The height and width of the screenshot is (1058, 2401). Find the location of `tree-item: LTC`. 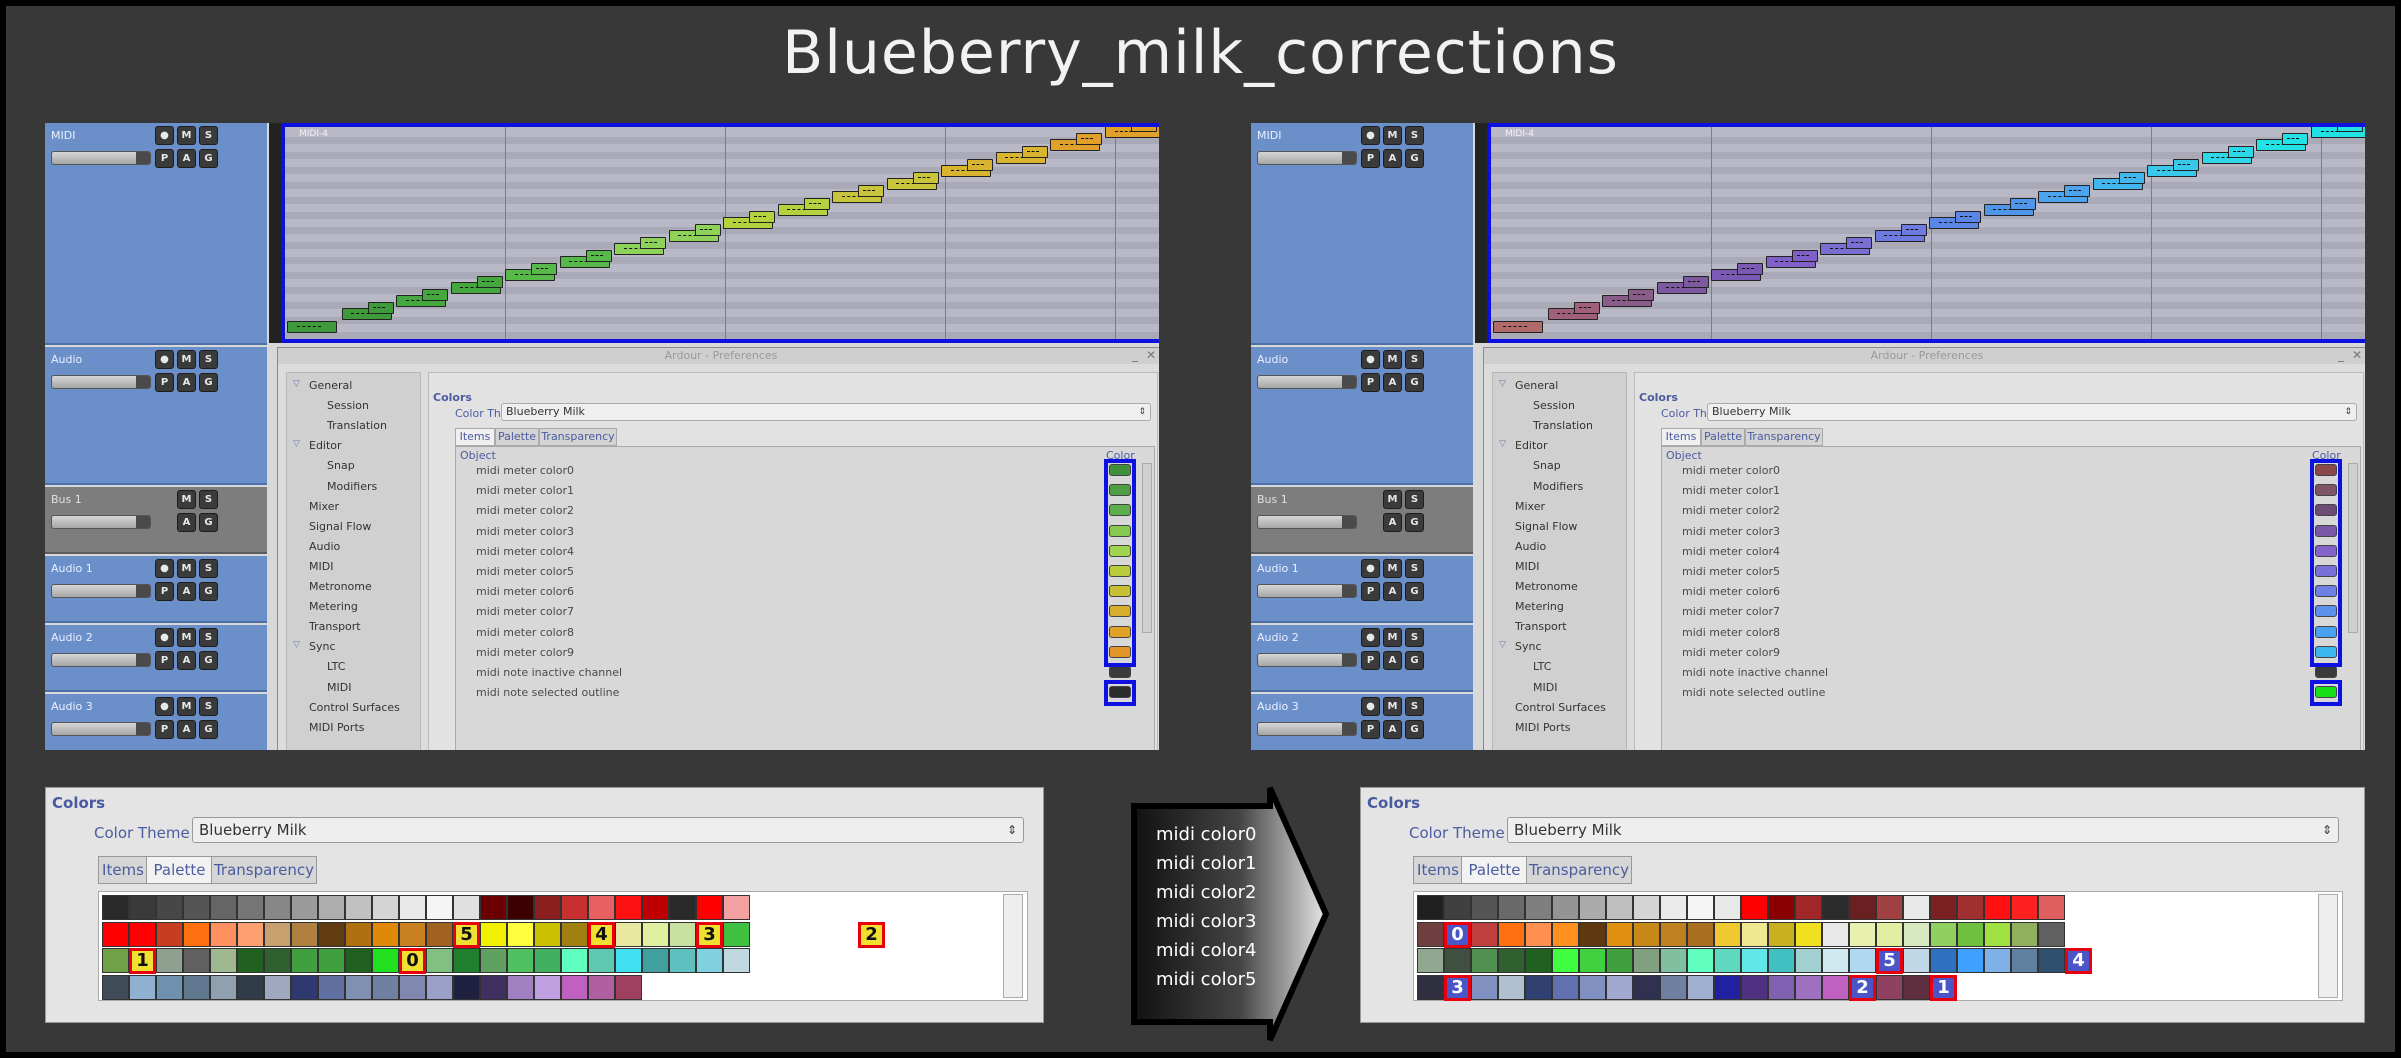

tree-item: LTC is located at coordinates (336, 666).